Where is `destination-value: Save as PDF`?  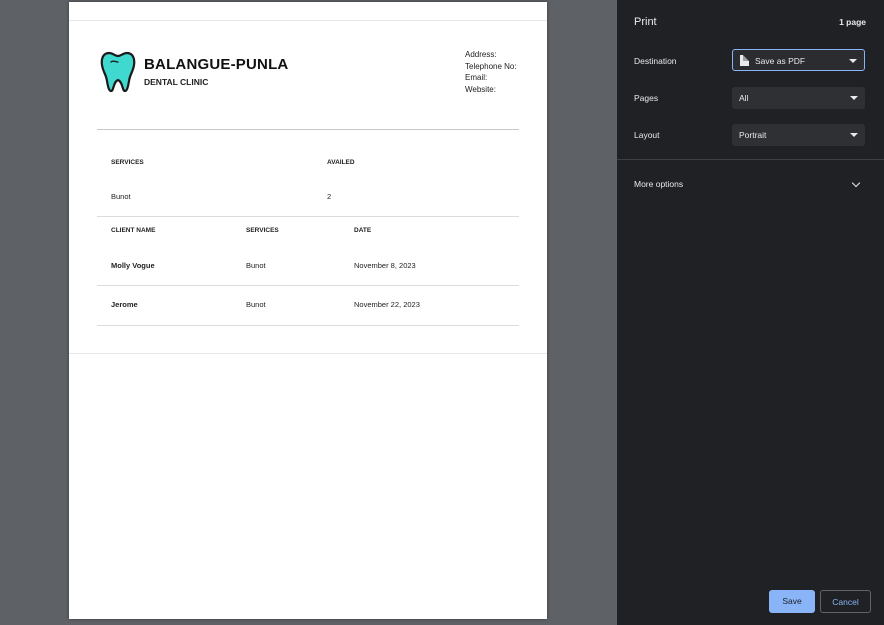
destination-value: Save as PDF is located at coordinates (780, 61).